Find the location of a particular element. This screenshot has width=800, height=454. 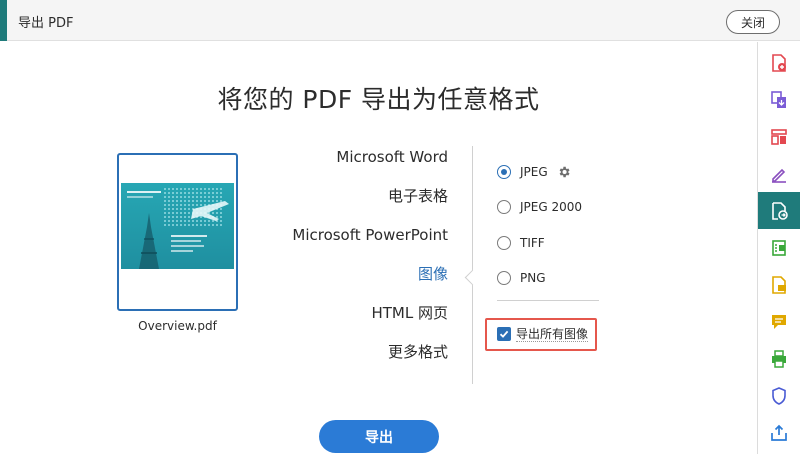

combine-files-icon is located at coordinates (778, 99).